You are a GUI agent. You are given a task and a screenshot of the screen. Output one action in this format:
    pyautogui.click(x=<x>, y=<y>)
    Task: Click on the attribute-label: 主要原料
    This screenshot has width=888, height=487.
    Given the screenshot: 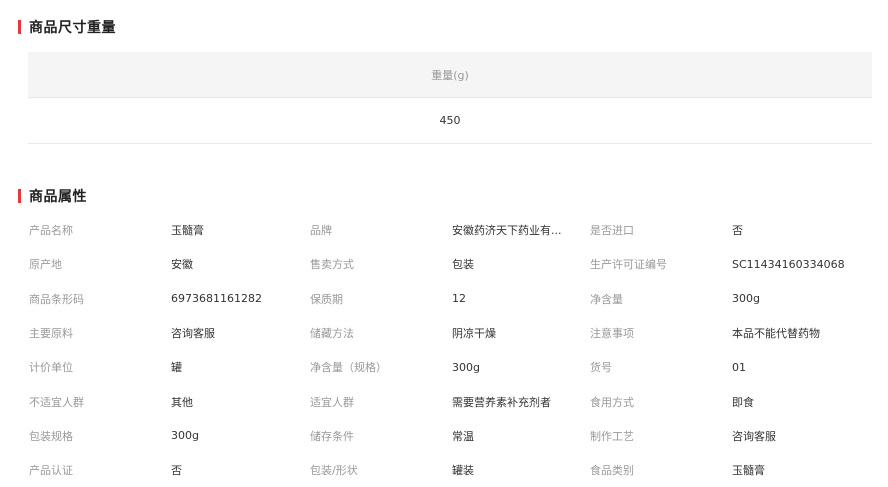 What is the action you would take?
    pyautogui.click(x=51, y=334)
    